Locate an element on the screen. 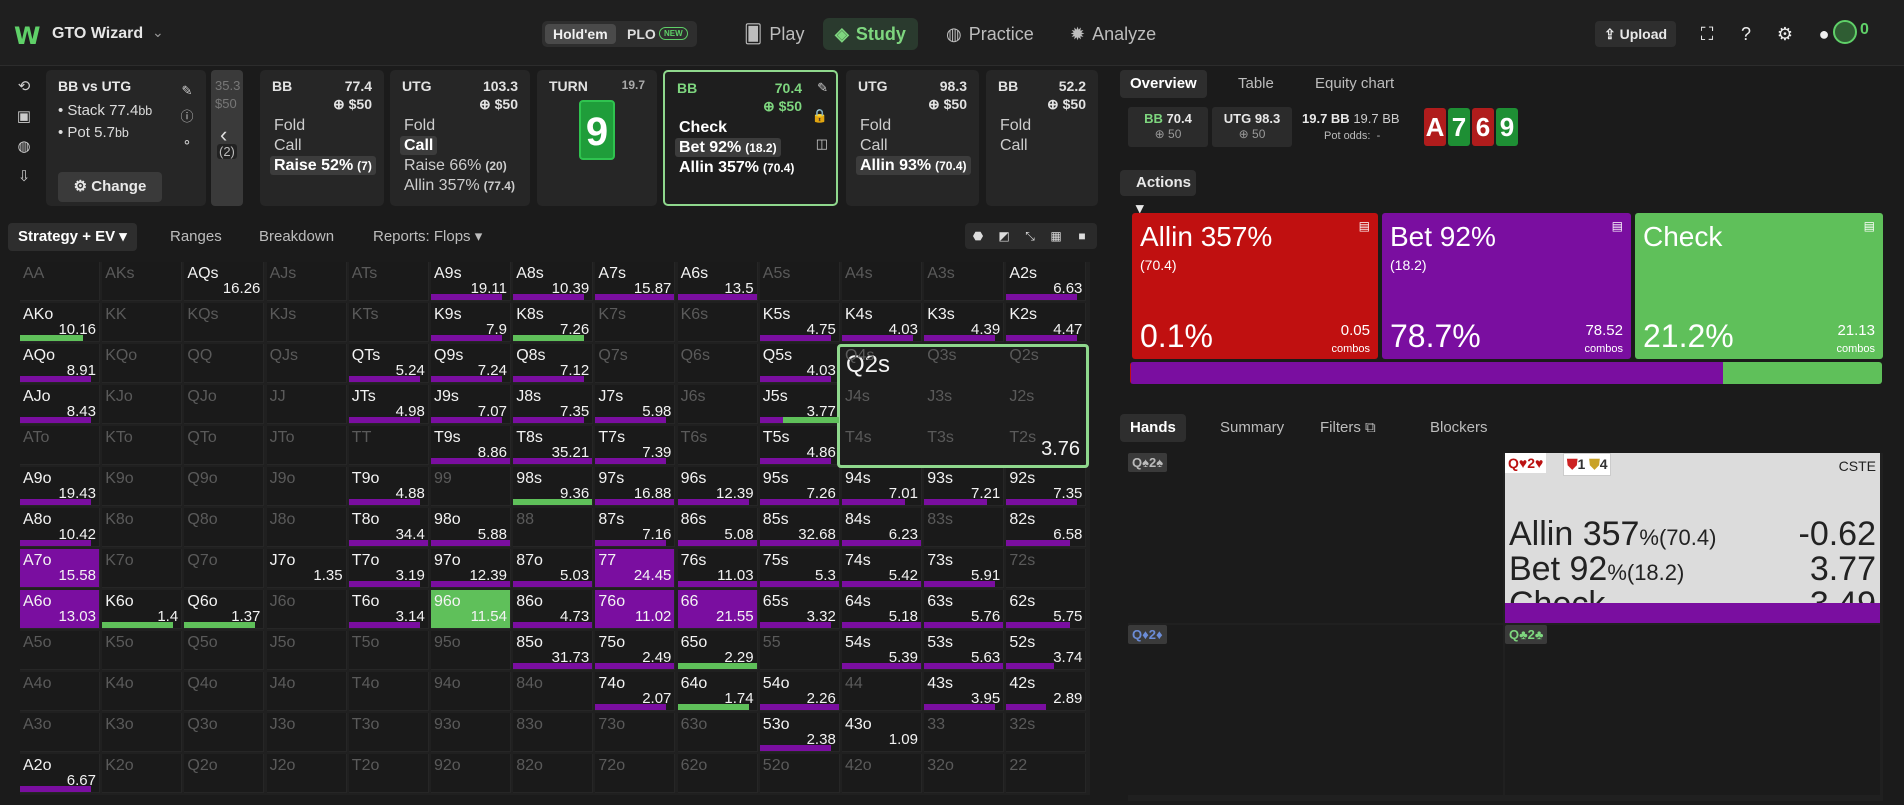 The height and width of the screenshot is (805, 1904). hand-cell-K3o: K3o is located at coordinates (142, 732).